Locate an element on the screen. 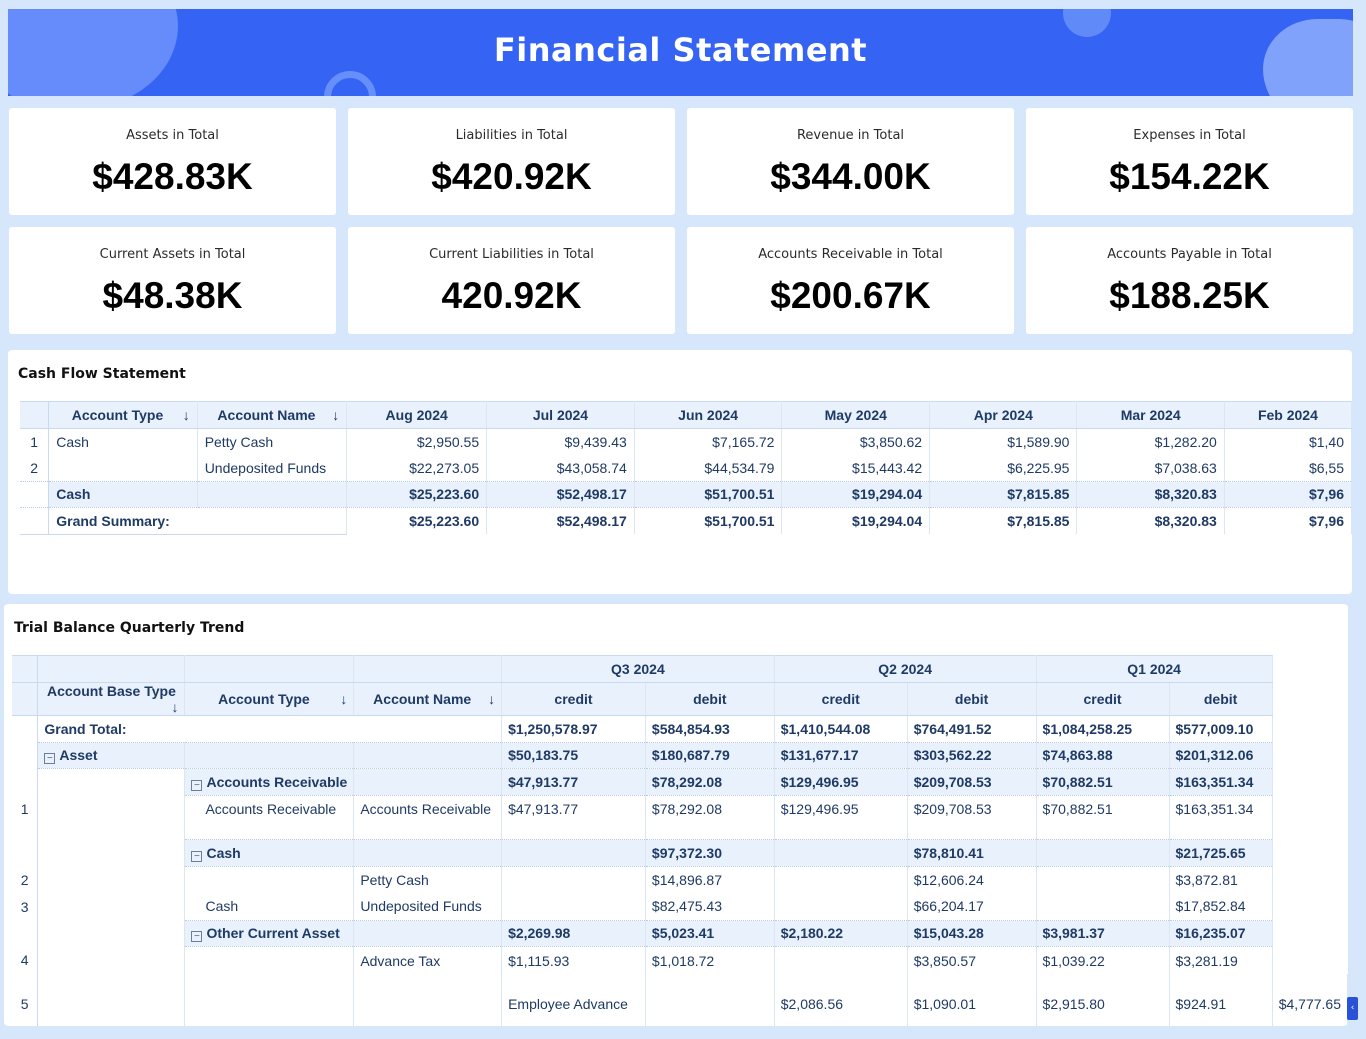 This screenshot has width=1366, height=1039. group-label-text: Asset is located at coordinates (78, 754).